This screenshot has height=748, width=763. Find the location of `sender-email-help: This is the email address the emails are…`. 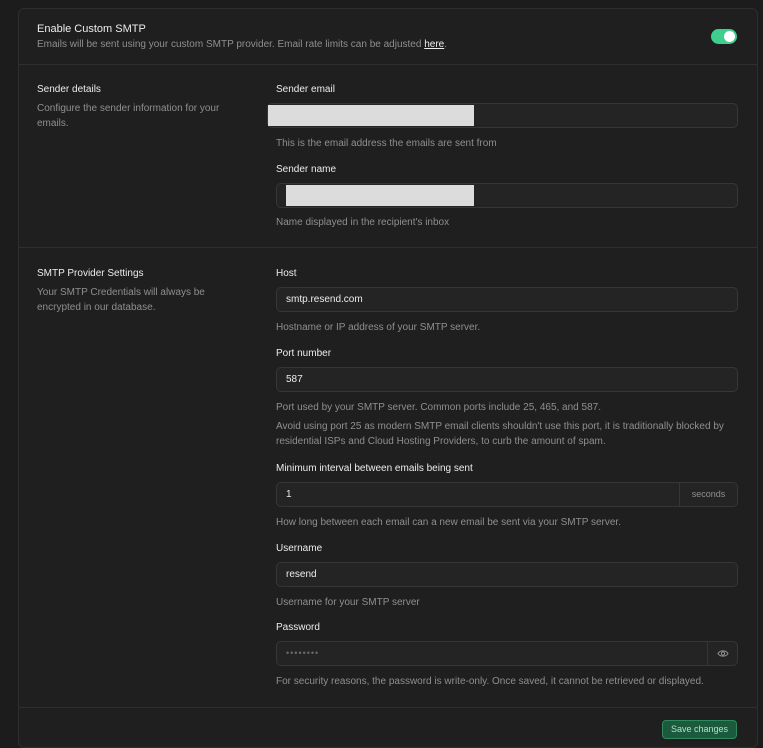

sender-email-help: This is the email address the emails are… is located at coordinates (386, 143).